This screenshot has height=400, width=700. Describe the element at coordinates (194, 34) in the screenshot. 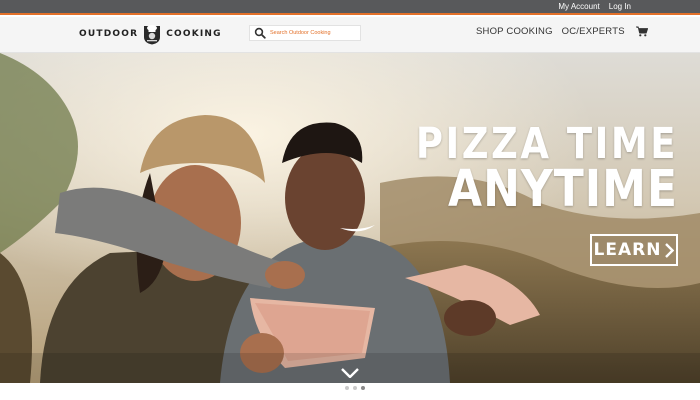

I see `logo-text-right: COOKING` at that location.